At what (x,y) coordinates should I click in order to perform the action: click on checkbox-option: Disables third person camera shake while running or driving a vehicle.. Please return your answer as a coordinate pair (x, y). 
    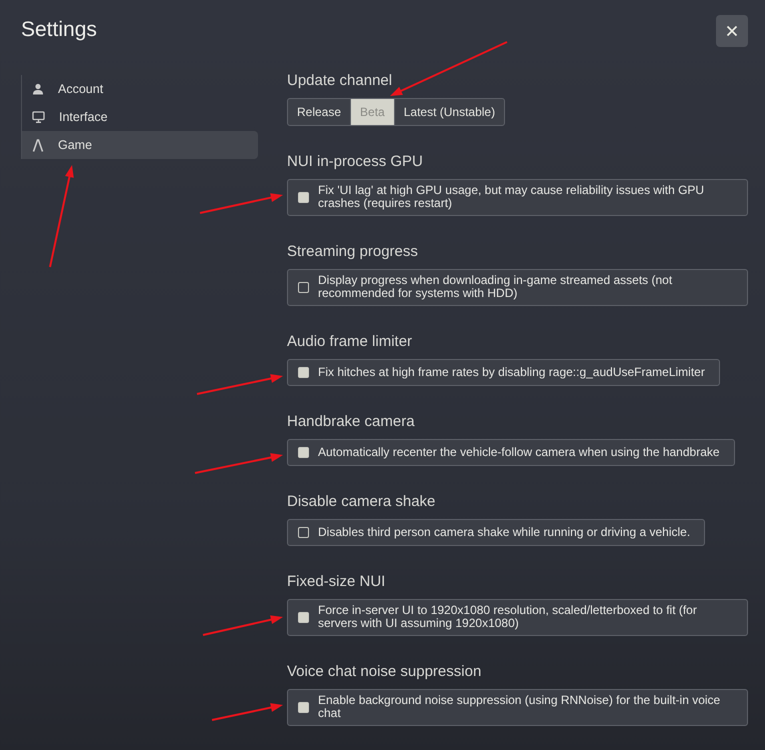
    Looking at the image, I should click on (496, 532).